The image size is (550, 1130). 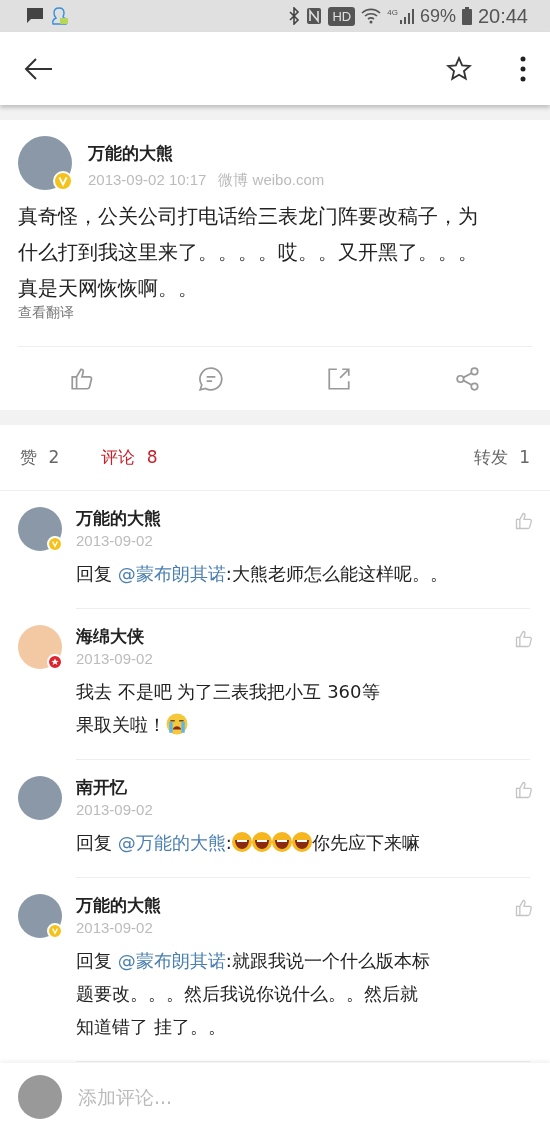 What do you see at coordinates (501, 457) in the screenshot?
I see `tab: 转发 1` at bounding box center [501, 457].